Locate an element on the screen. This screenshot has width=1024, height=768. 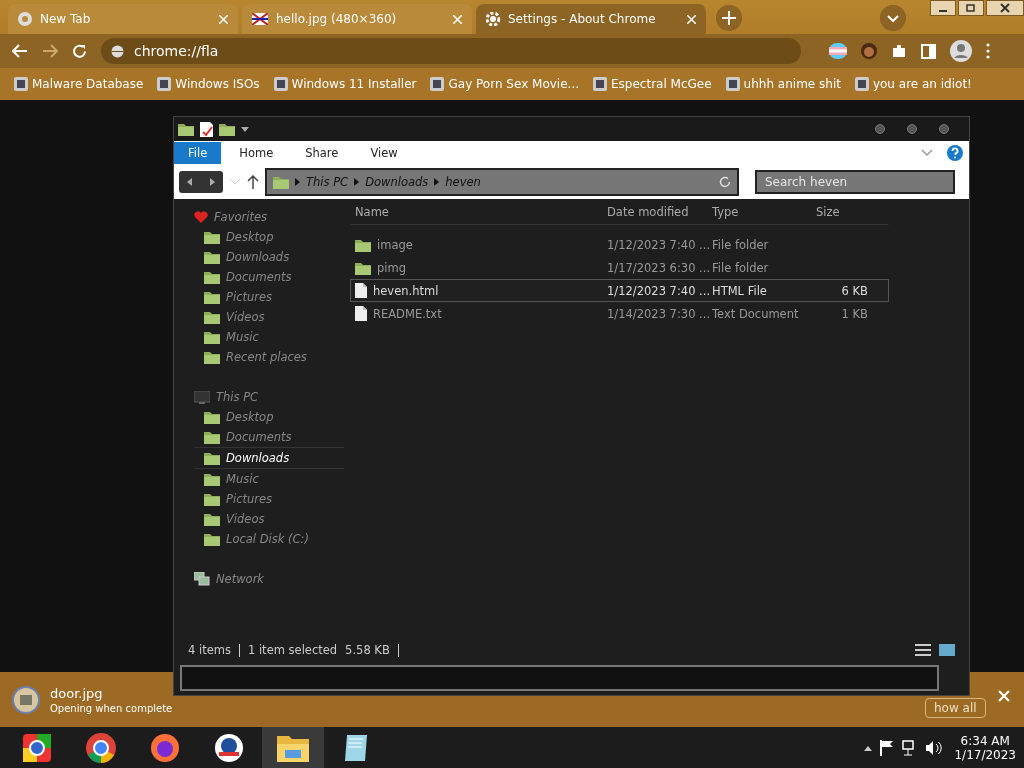
address-bar: chrome://fla is located at coordinates (451, 51).